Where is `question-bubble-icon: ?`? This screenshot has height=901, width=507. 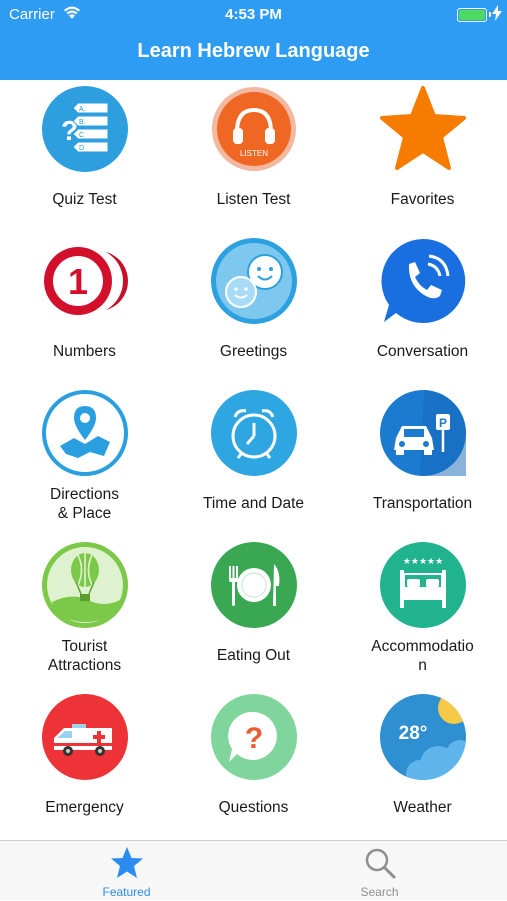
question-bubble-icon: ? is located at coordinates (254, 737).